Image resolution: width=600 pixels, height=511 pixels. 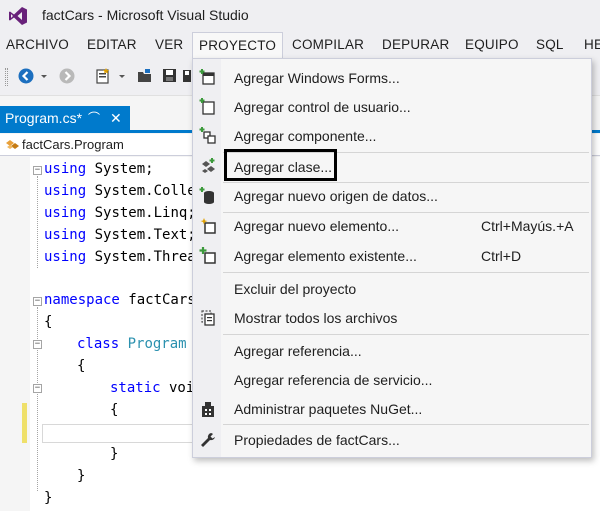 What do you see at coordinates (112, 45) in the screenshot?
I see `menu-editar: EDITAR` at bounding box center [112, 45].